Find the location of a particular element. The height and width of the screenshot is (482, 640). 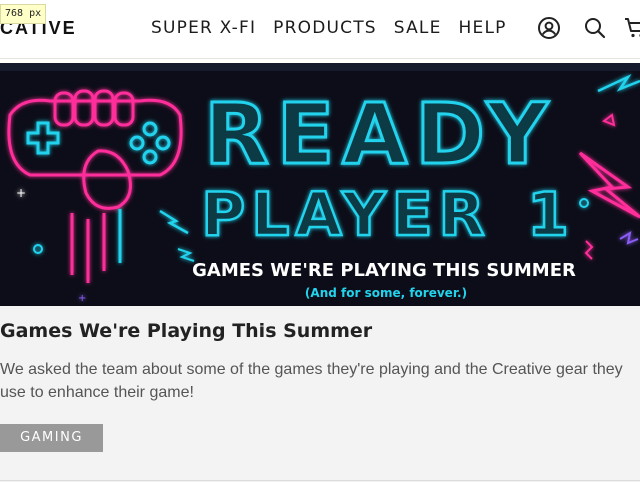

hero-player-text: PLAYER is located at coordinates (346, 215).